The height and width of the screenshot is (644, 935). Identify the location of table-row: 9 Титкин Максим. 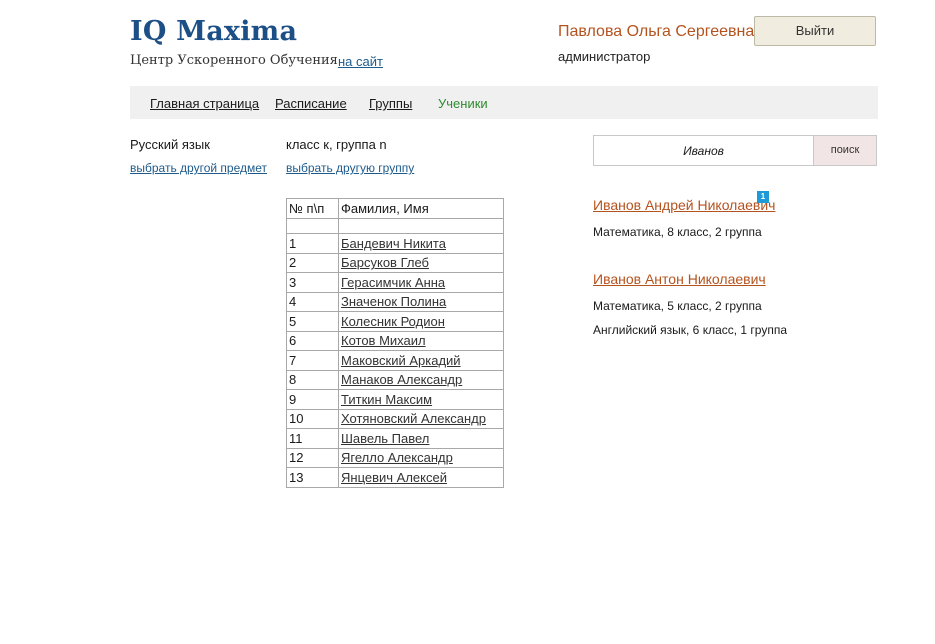
(395, 399).